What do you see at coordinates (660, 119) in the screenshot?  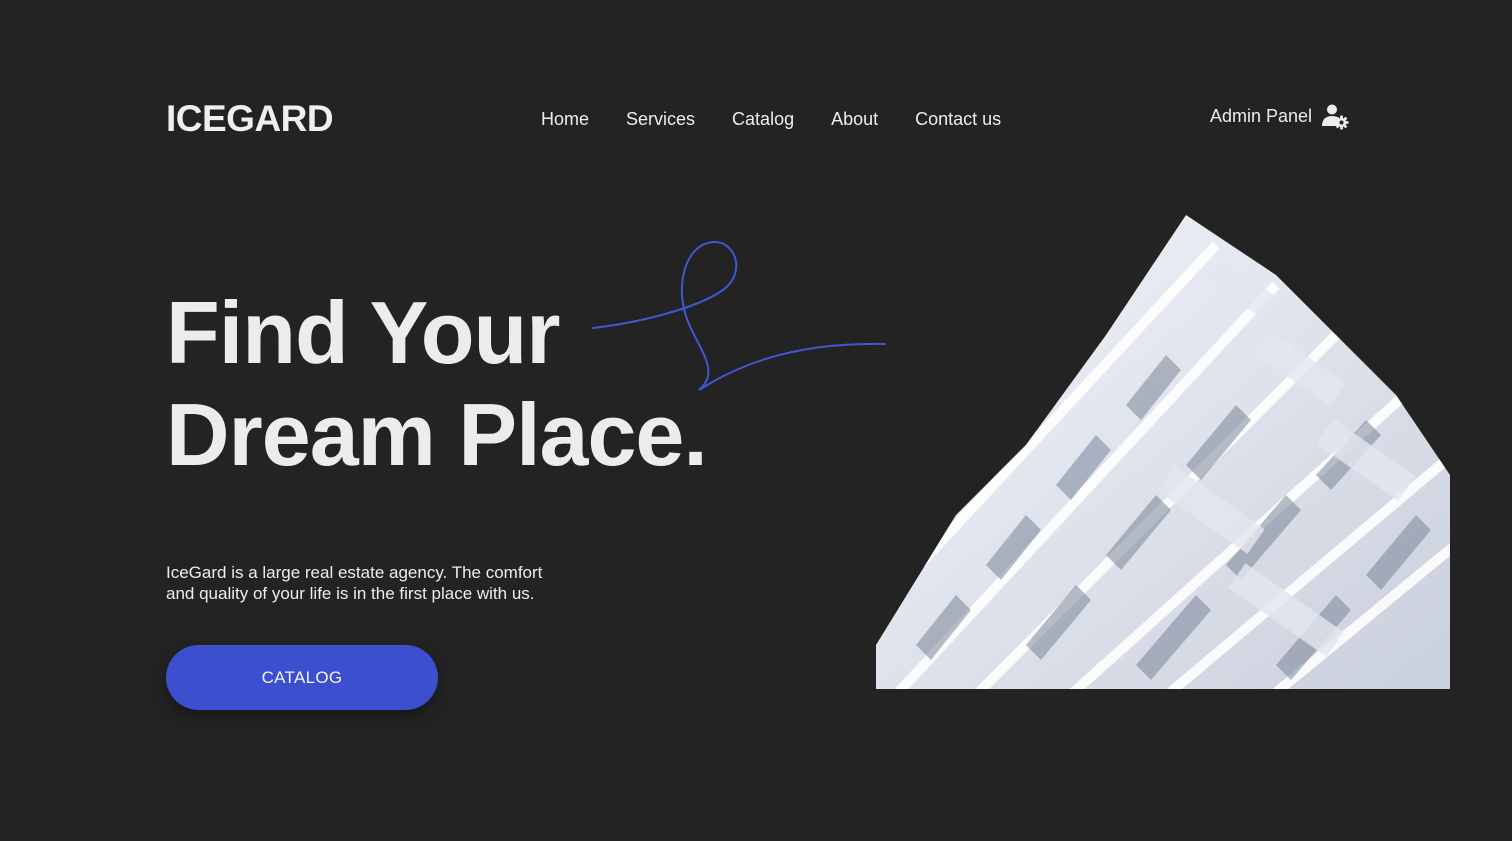 I see `nav-item-services: Services` at bounding box center [660, 119].